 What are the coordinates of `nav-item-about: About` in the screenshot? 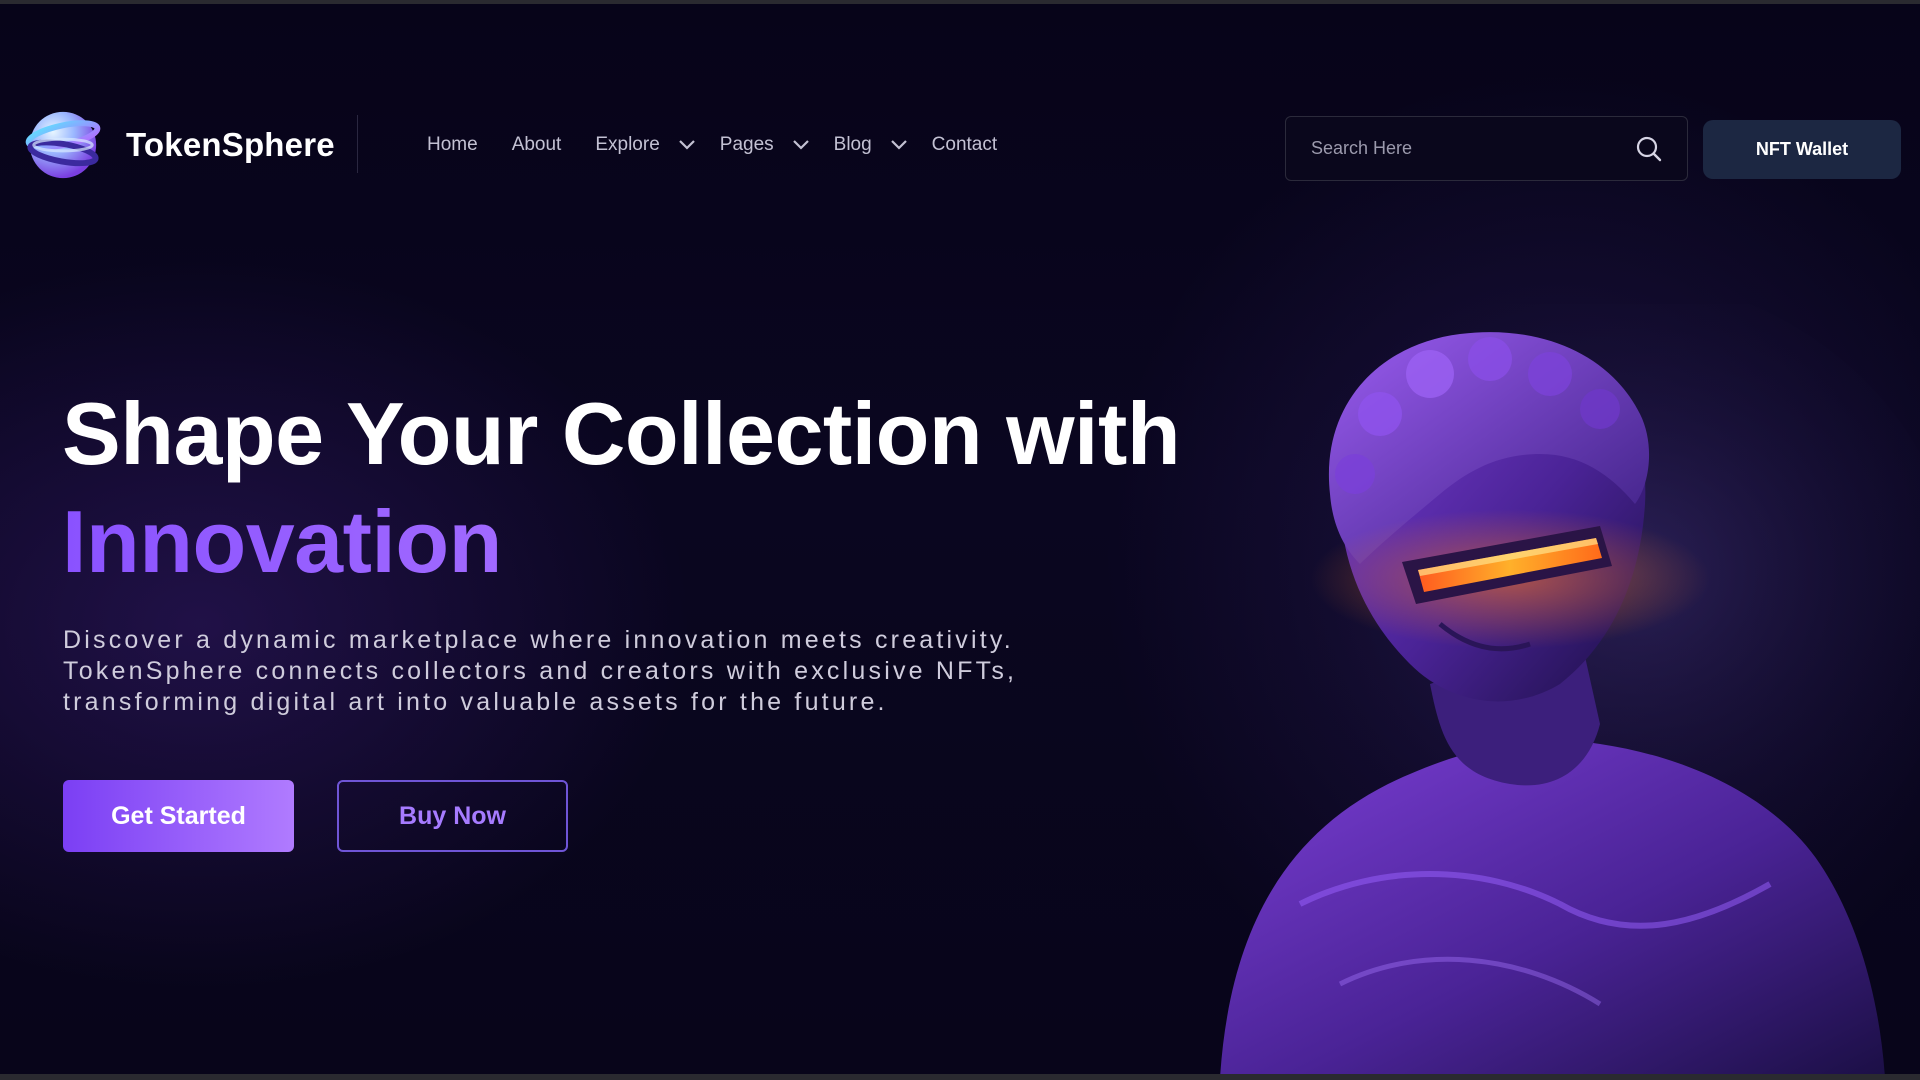 It's located at (537, 145).